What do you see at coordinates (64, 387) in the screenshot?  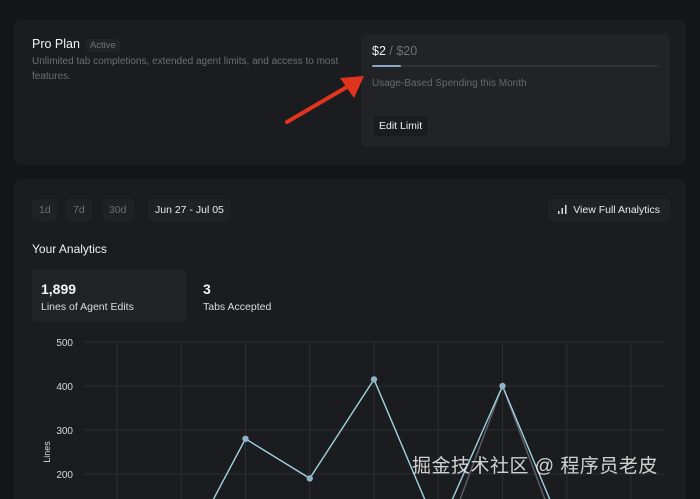 I see `y-tick-label: 400` at bounding box center [64, 387].